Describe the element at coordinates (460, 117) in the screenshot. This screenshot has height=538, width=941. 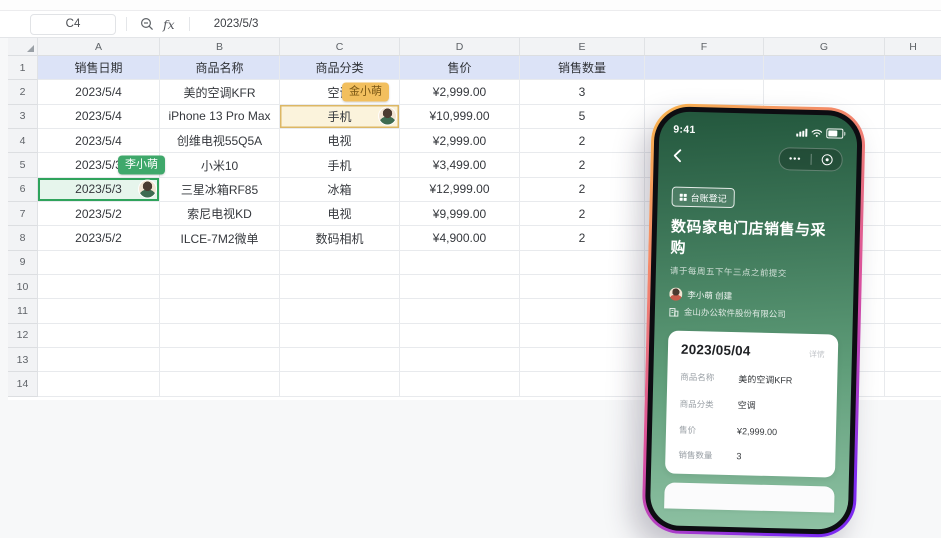
I see `cell-D3: ¥10,999.00` at that location.